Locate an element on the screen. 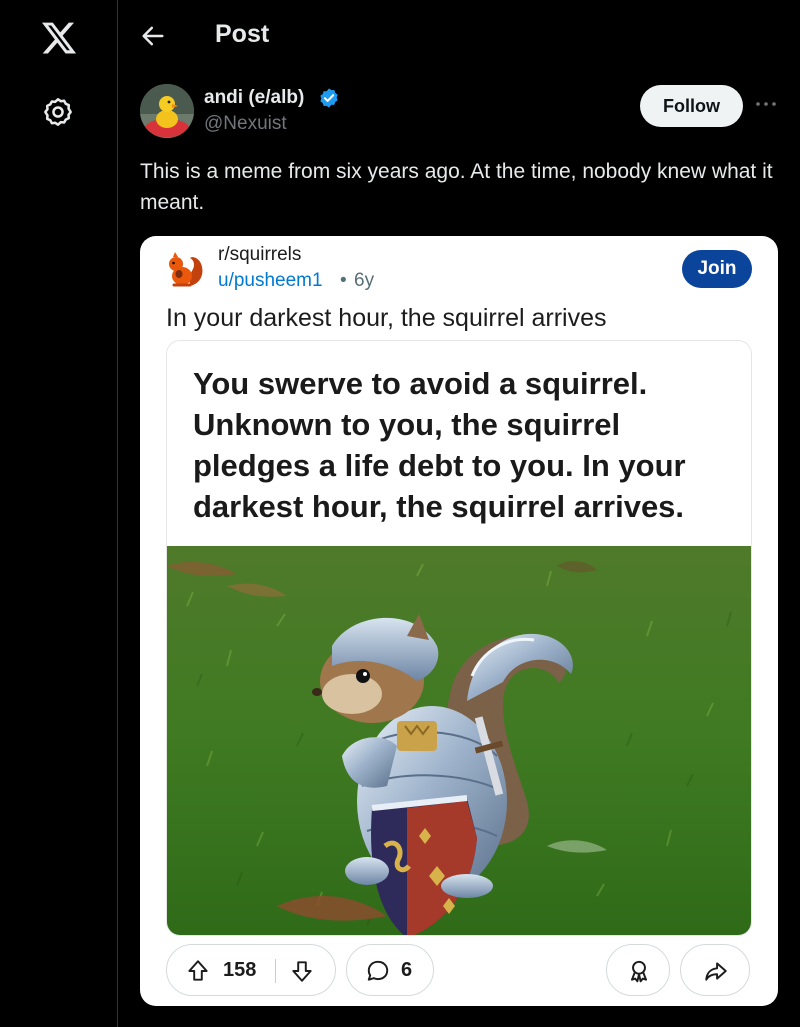 The image size is (800, 1027). author-name: andi (e/alb) is located at coordinates (254, 98).